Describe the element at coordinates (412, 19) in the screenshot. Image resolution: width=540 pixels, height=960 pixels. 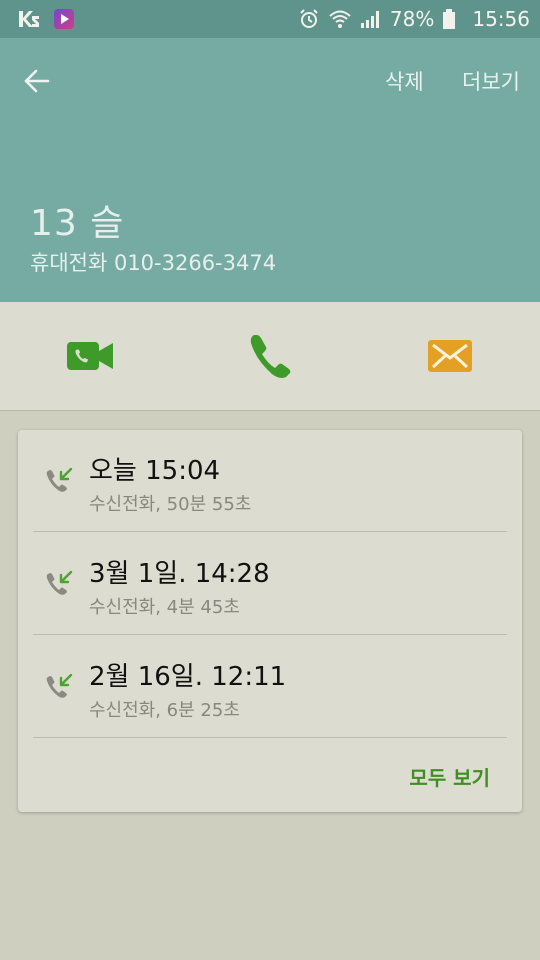
I see `battery-percentage: 78%` at that location.